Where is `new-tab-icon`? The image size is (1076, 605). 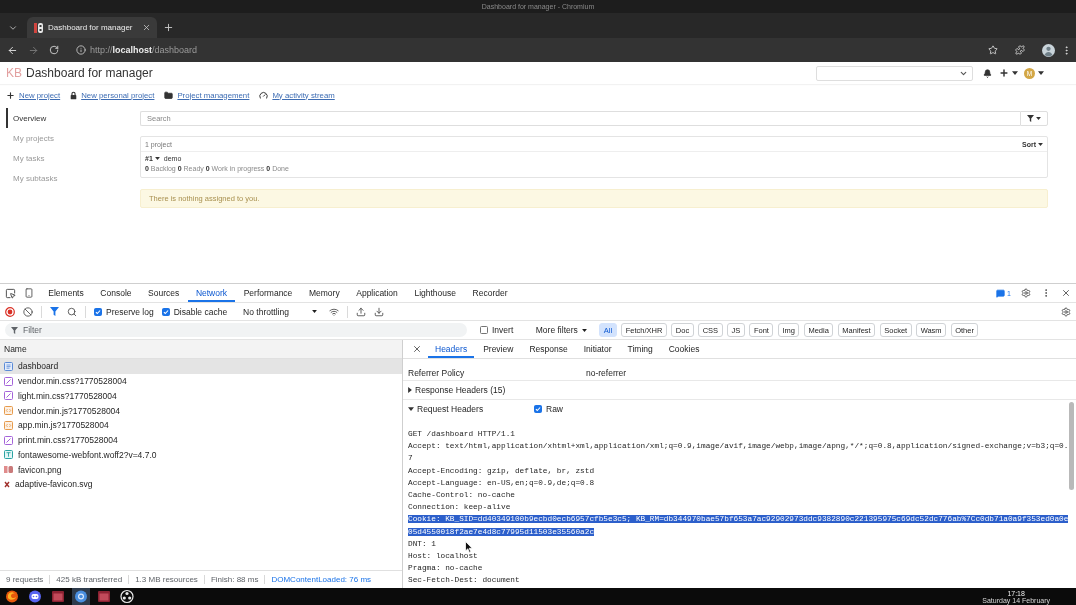
new-tab-icon is located at coordinates (168, 27).